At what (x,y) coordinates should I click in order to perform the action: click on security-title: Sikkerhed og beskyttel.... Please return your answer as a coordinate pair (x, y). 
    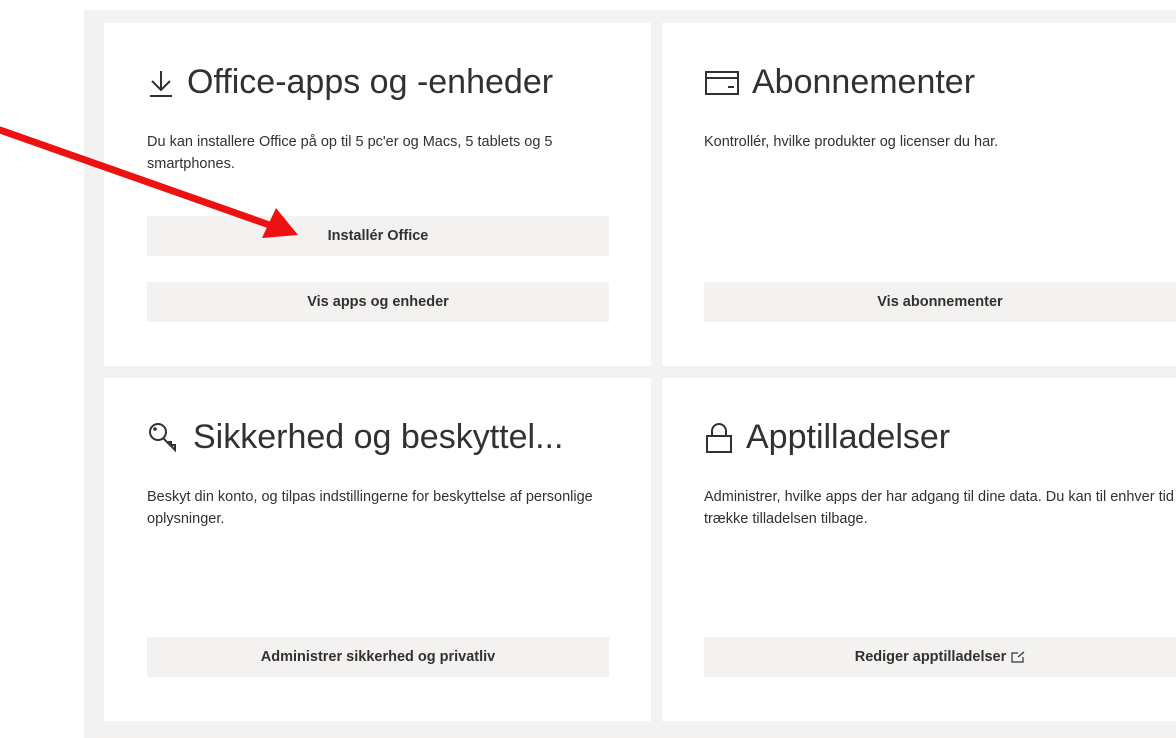
    Looking at the image, I should click on (355, 437).